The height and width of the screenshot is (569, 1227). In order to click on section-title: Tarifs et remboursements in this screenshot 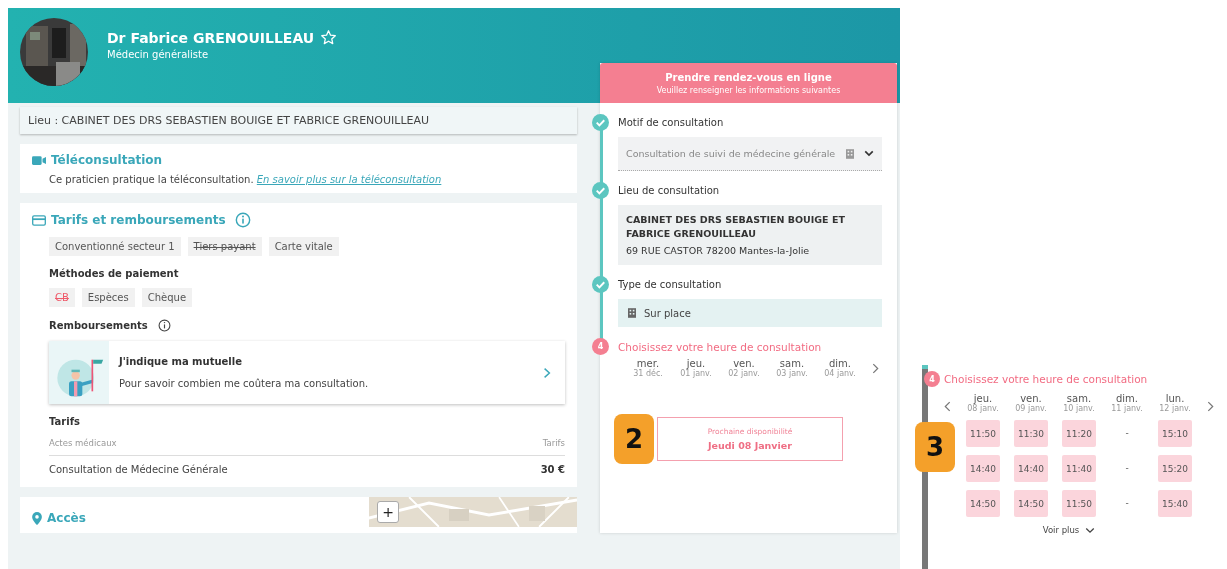, I will do `click(138, 220)`.